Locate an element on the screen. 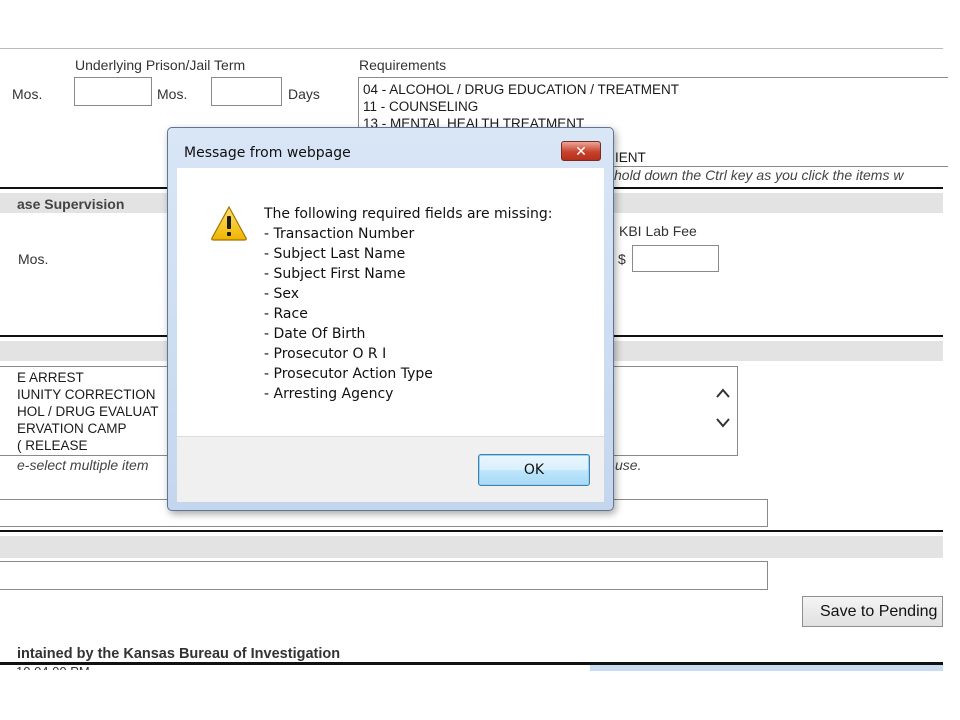 The image size is (960, 720). missing-field: - Subject Last Name is located at coordinates (335, 254).